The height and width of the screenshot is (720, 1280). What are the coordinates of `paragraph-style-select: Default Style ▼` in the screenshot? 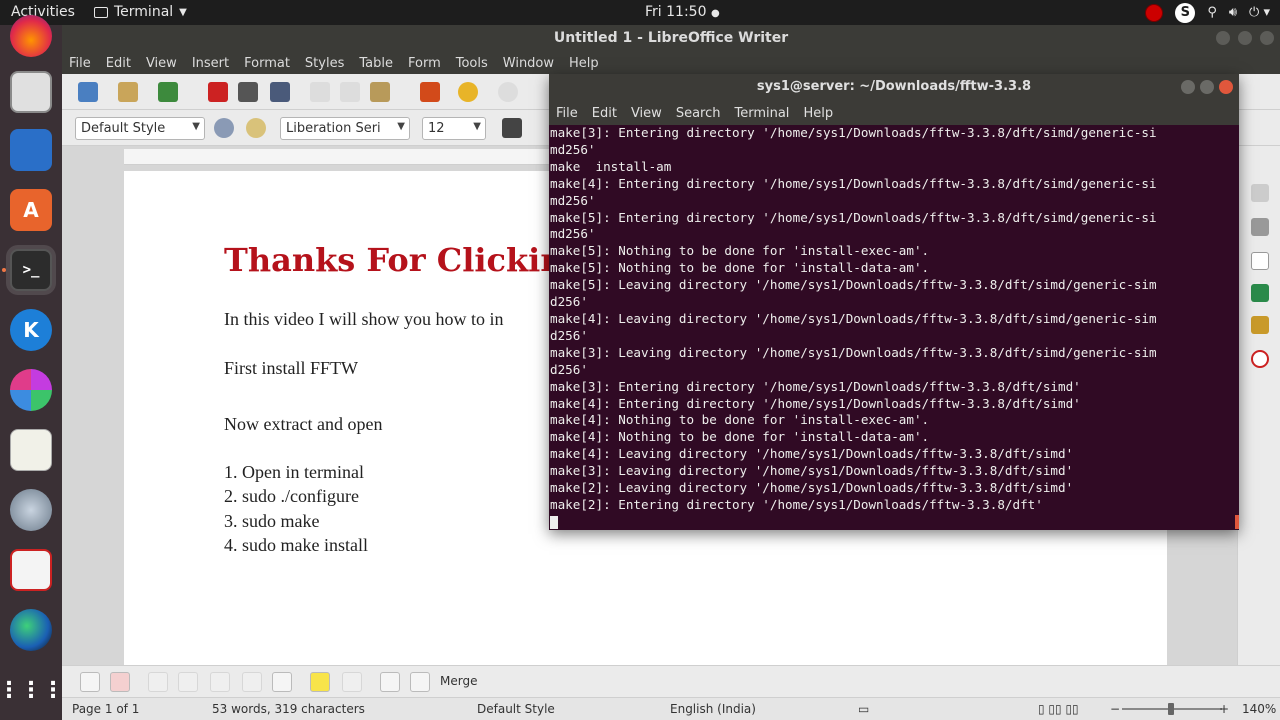 It's located at (140, 128).